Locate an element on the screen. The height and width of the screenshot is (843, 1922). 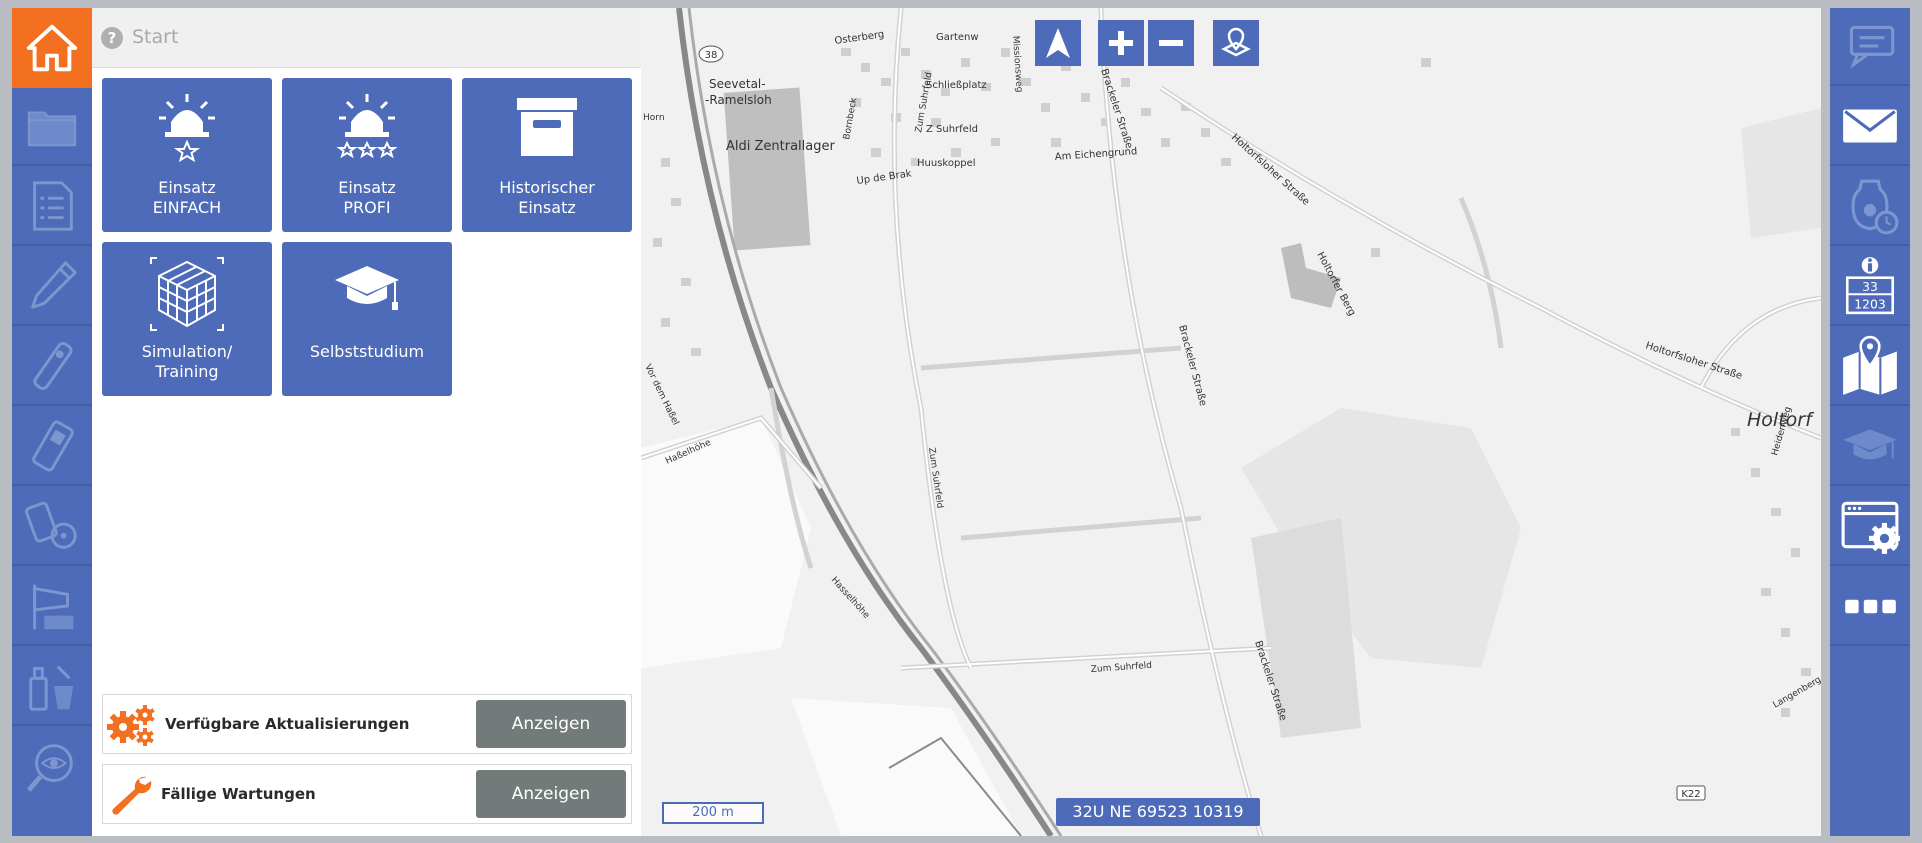
more-icon is located at coordinates (1870, 606).